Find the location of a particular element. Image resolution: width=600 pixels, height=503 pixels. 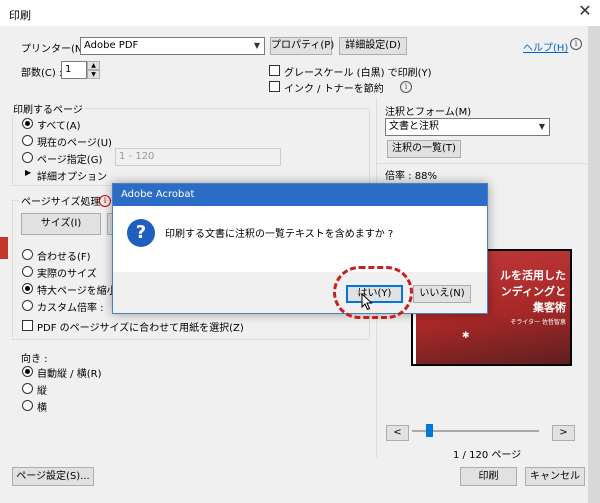

mouse-cursor-icon is located at coordinates (367, 302).